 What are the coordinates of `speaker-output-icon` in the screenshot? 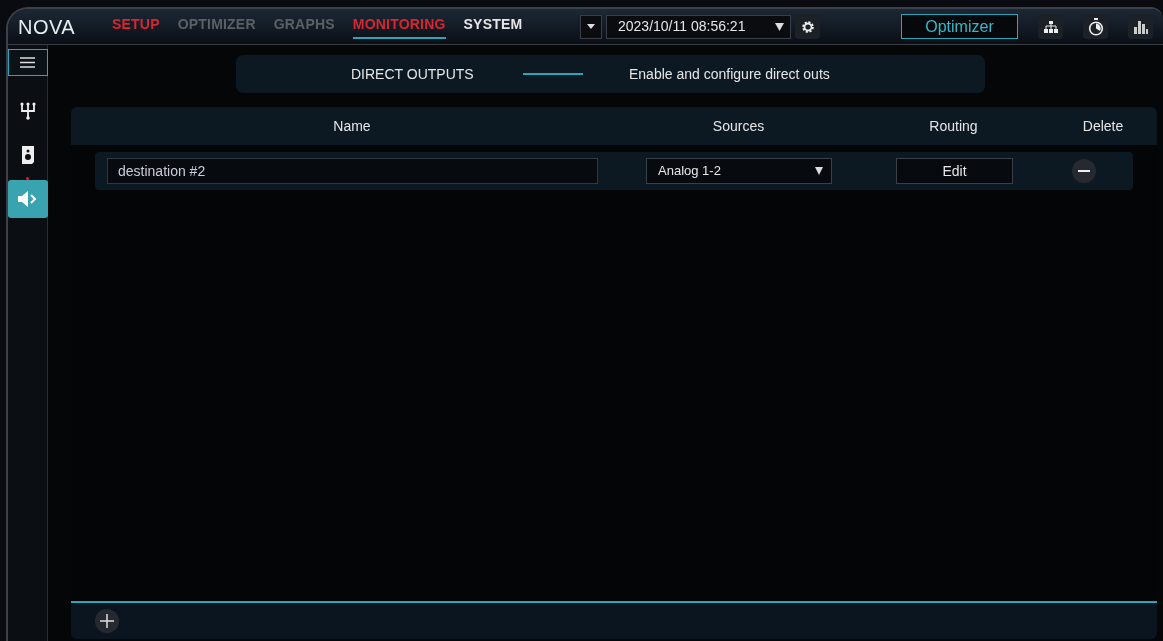 It's located at (27, 199).